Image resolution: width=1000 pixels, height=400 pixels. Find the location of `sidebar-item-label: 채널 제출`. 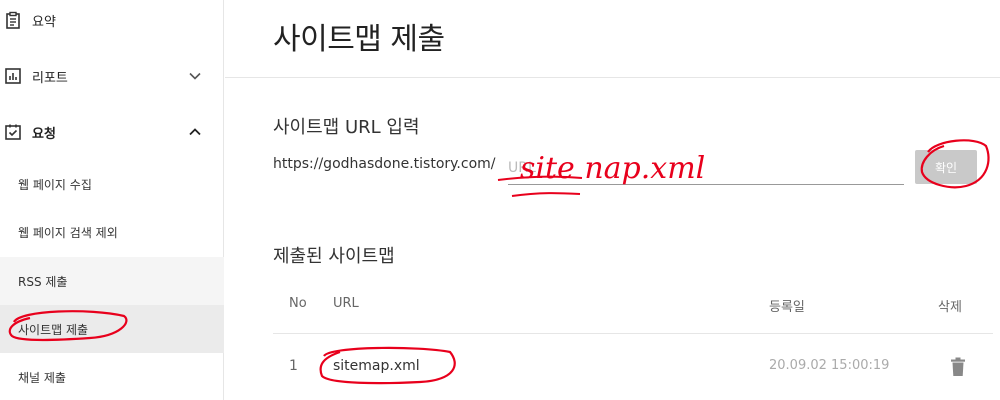

sidebar-item-label: 채널 제출 is located at coordinates (42, 377).